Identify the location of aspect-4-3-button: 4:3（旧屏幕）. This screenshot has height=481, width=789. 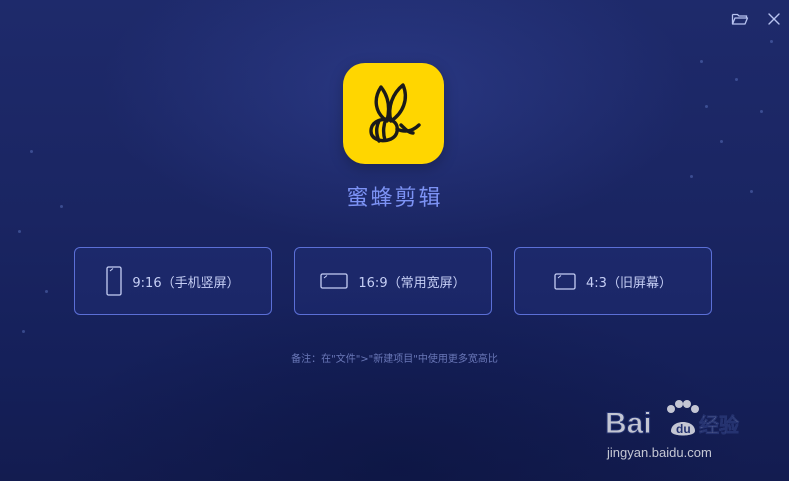
(613, 281).